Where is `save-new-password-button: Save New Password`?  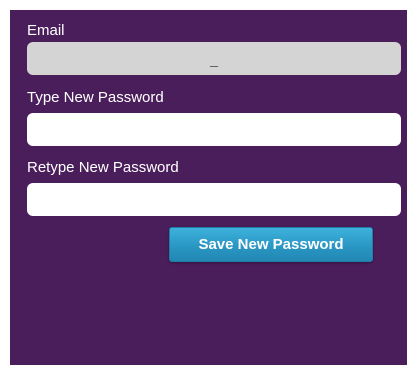 save-new-password-button: Save New Password is located at coordinates (271, 244).